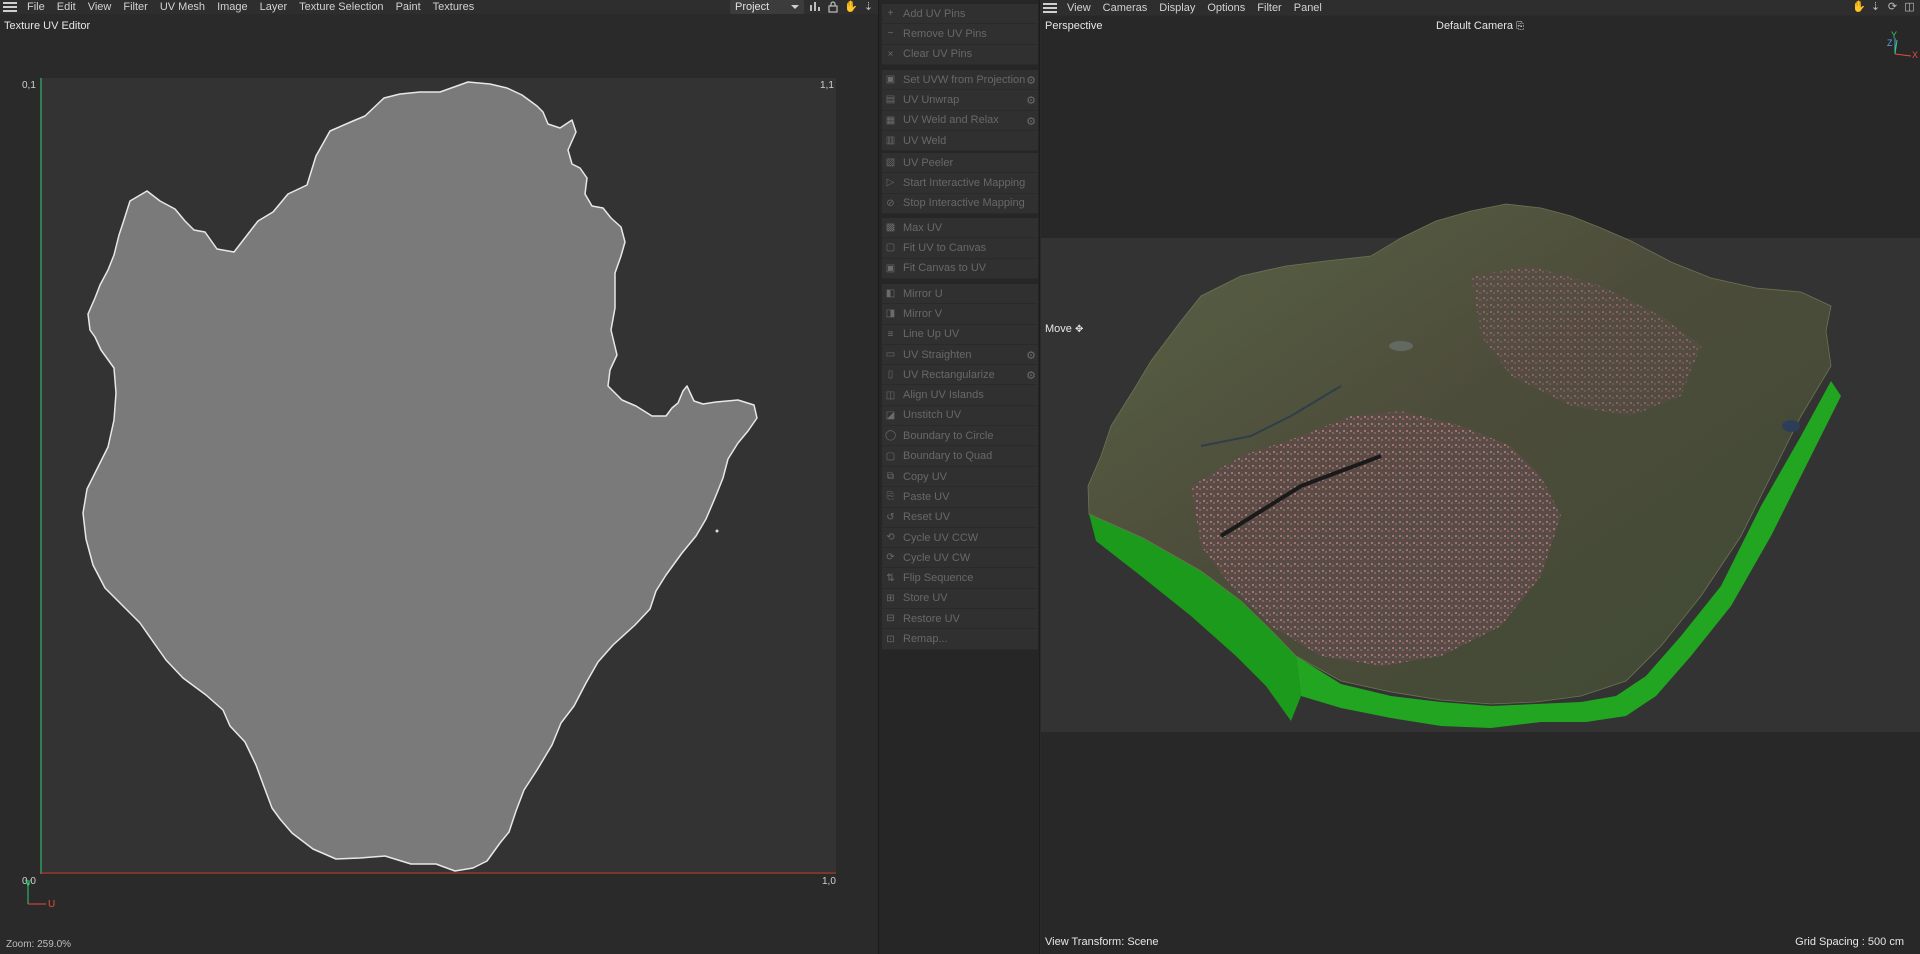  What do you see at coordinates (66, 7) in the screenshot?
I see `menu-edit: Edit` at bounding box center [66, 7].